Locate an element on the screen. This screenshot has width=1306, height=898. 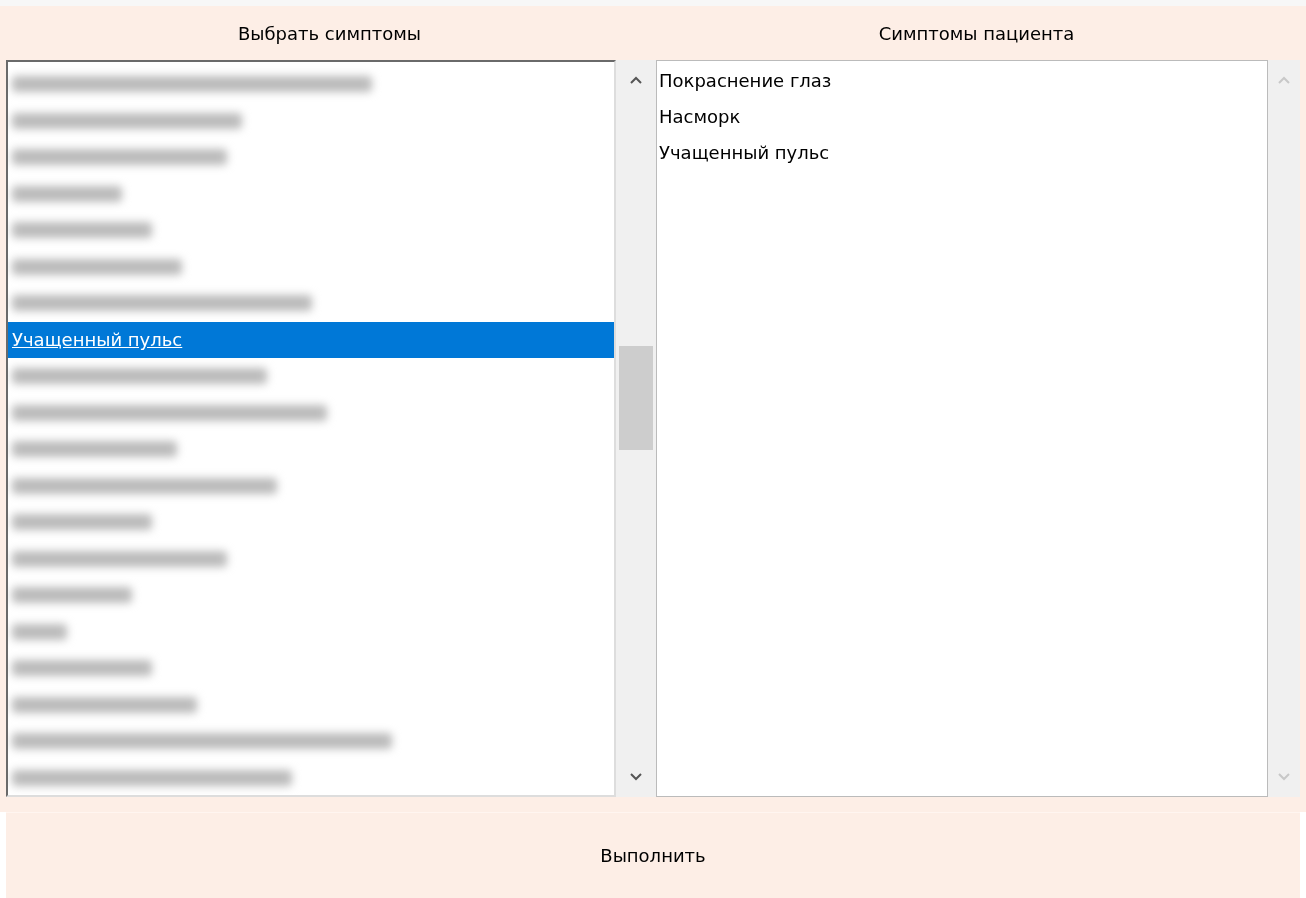
scroll-up-icon is located at coordinates (636, 80).